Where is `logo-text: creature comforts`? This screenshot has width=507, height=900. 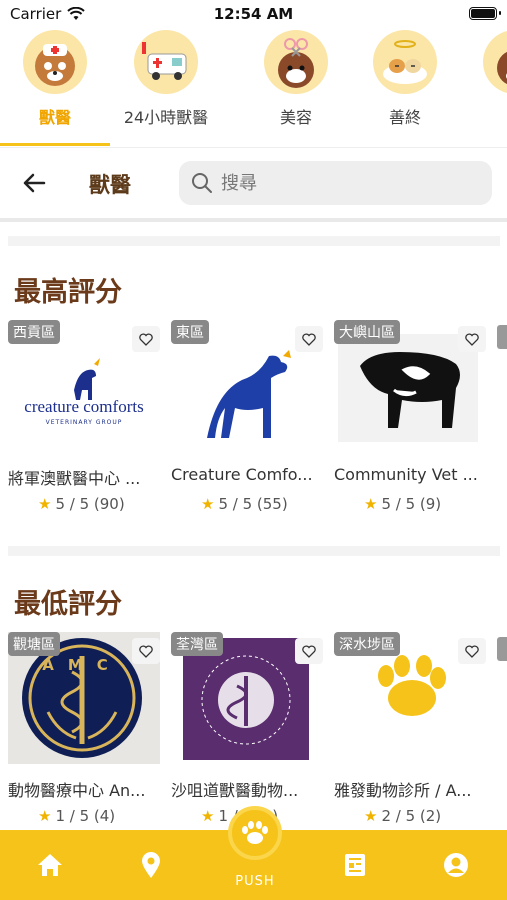
logo-text: creature comforts is located at coordinates (84, 406).